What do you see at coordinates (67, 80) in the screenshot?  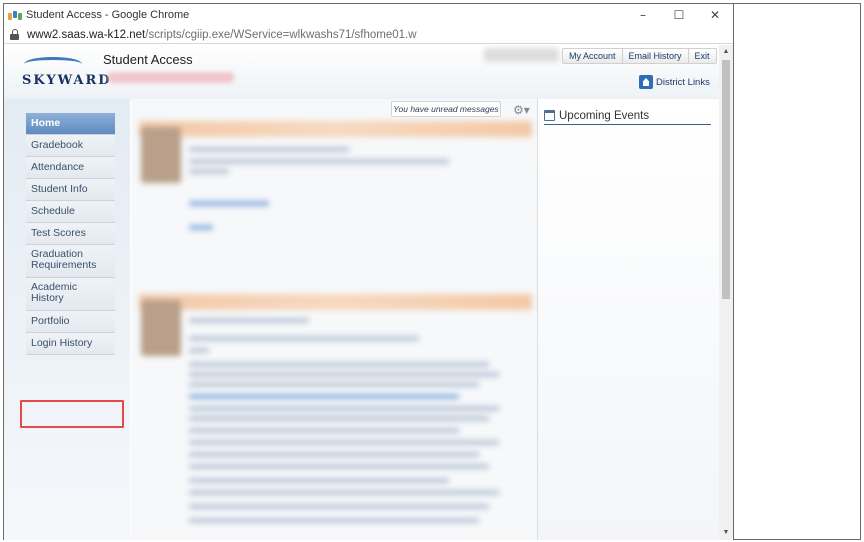 I see `logo-text: SKYWARD` at bounding box center [67, 80].